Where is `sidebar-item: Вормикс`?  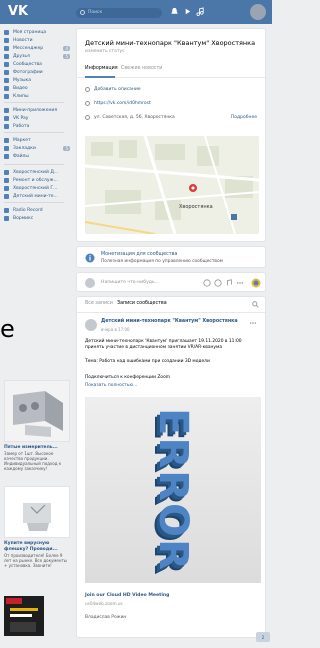
sidebar-item: Вормикс is located at coordinates (37, 218).